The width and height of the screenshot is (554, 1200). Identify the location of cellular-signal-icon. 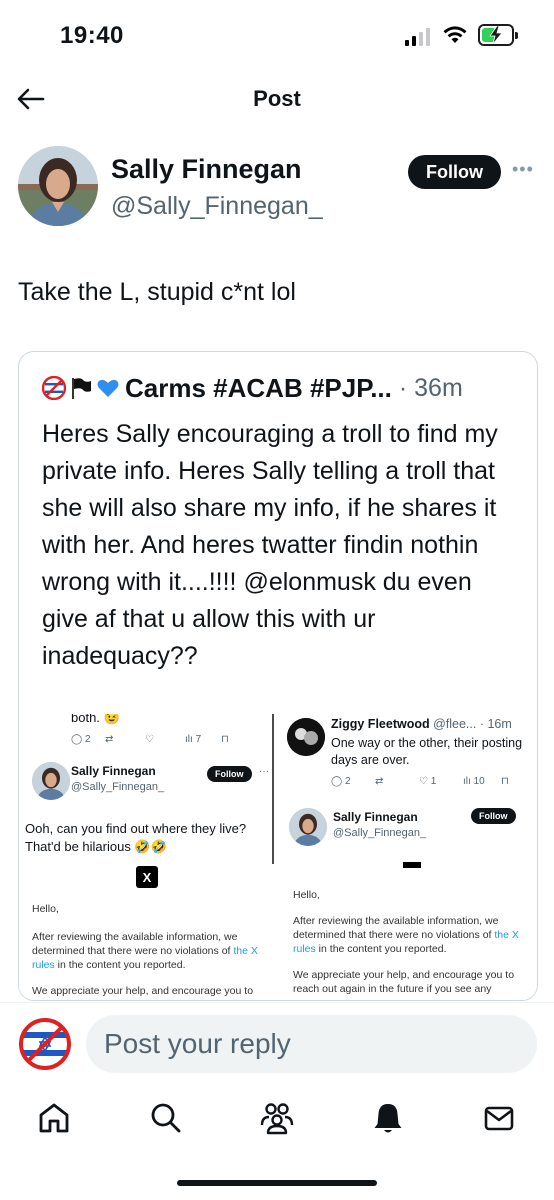
(417, 37).